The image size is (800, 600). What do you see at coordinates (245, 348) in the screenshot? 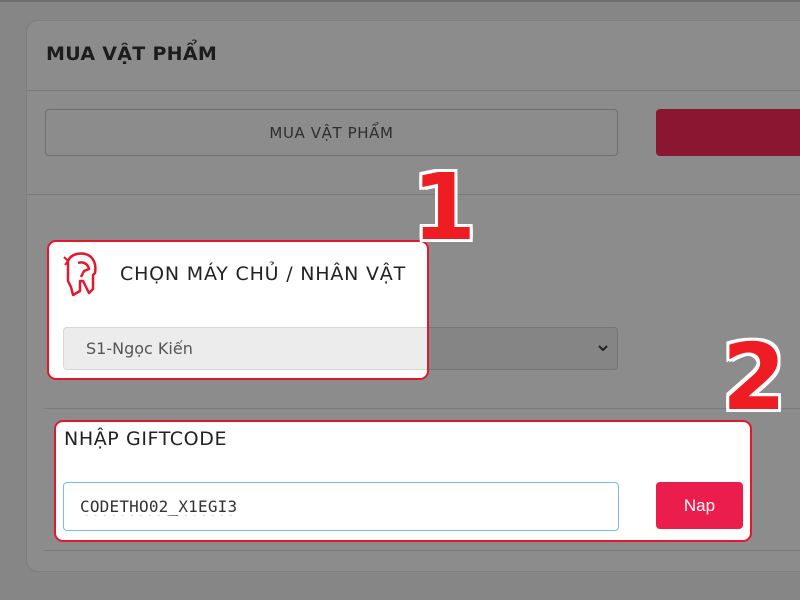
I see `server-select: S1-Ngọc Kiến` at bounding box center [245, 348].